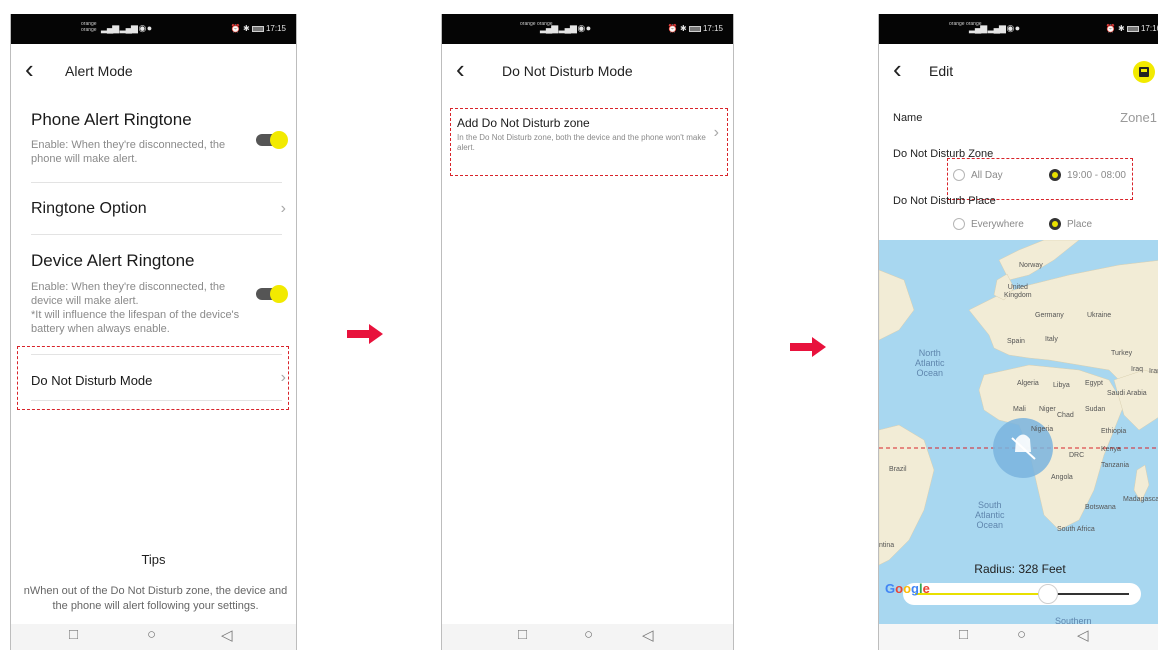 The width and height of the screenshot is (1158, 650). What do you see at coordinates (1144, 72) in the screenshot?
I see `save-icon` at bounding box center [1144, 72].